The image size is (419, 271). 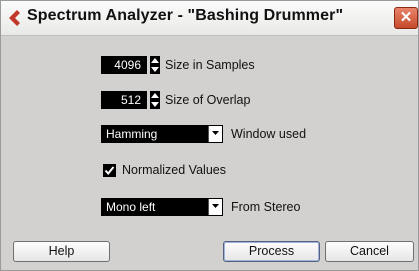 I want to click on size-of-overlap-spinner, so click(x=155, y=100).